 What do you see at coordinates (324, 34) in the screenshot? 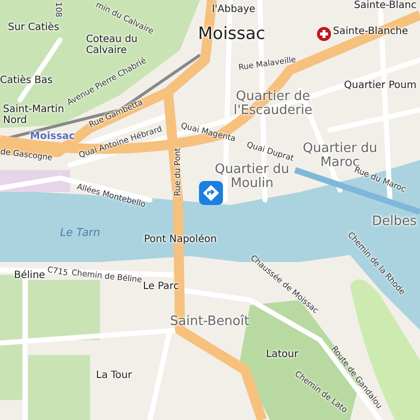
I see `cross-icon` at bounding box center [324, 34].